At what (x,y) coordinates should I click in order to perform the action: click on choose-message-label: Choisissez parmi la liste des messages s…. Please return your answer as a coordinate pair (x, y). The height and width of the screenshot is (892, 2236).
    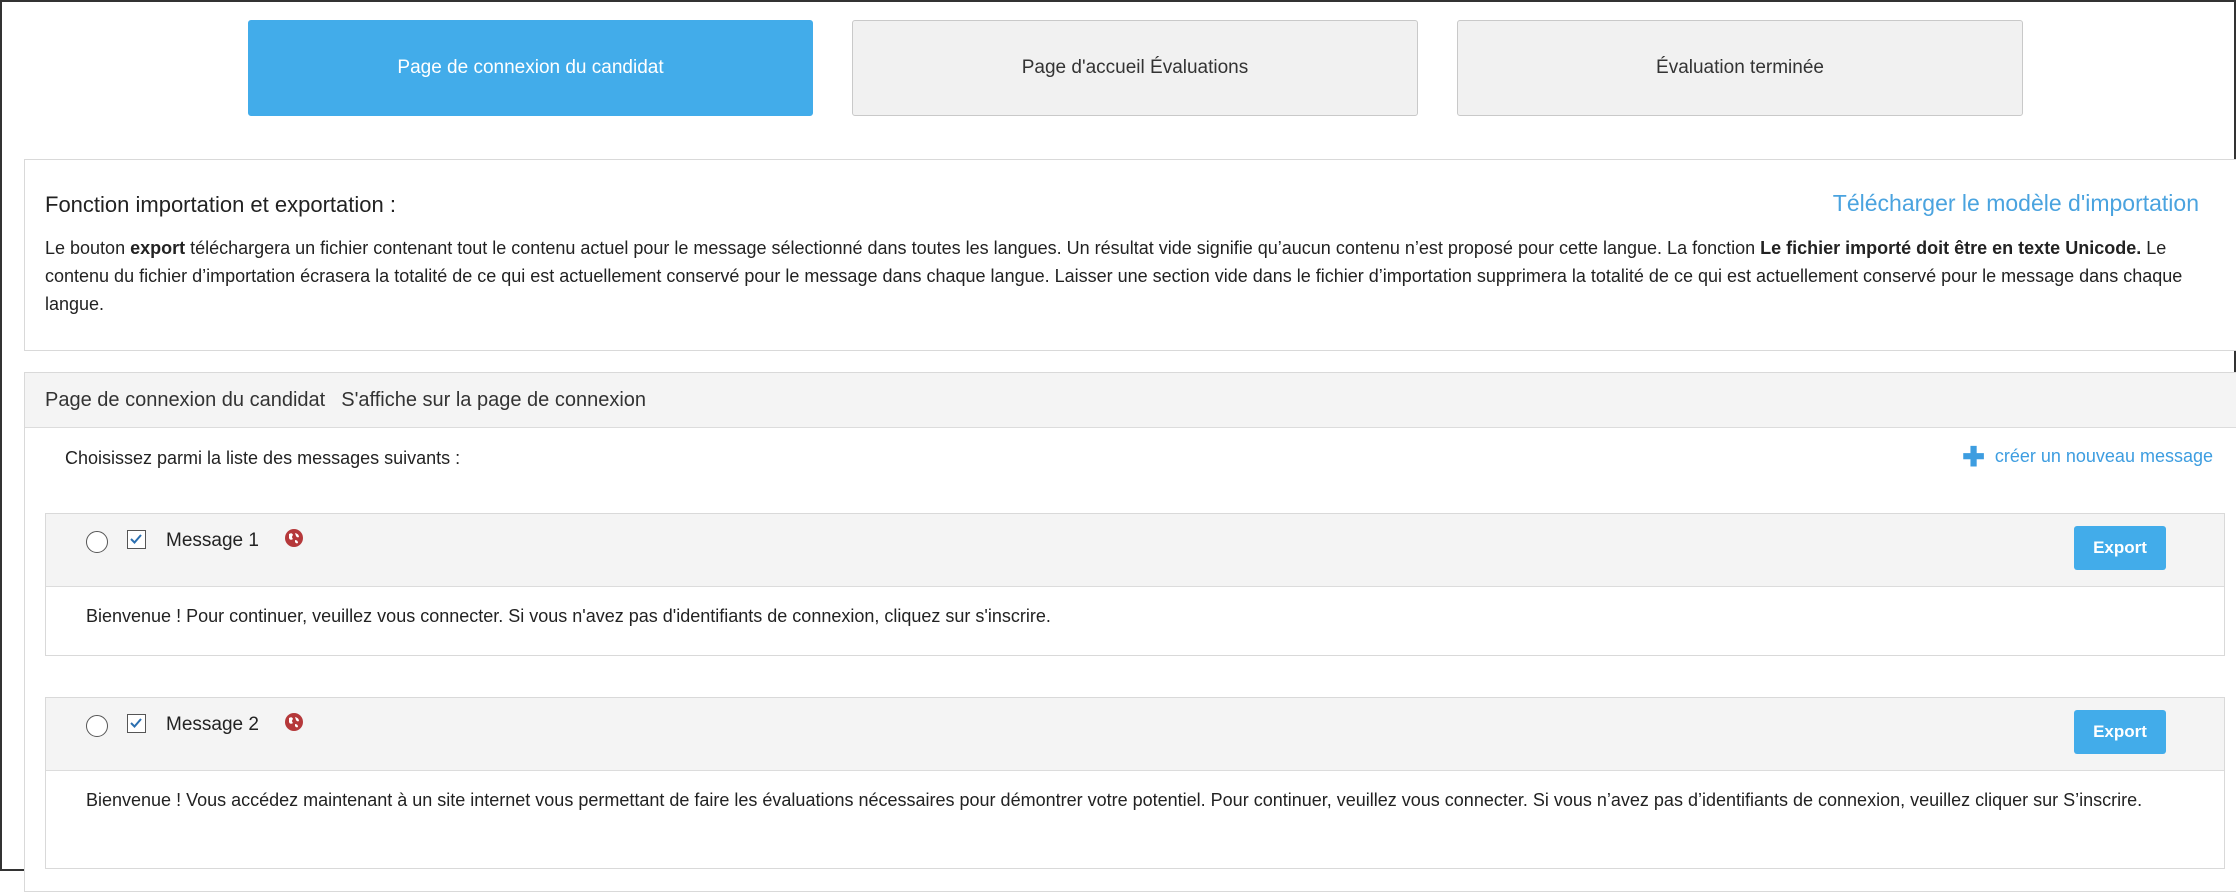
    Looking at the image, I should click on (263, 458).